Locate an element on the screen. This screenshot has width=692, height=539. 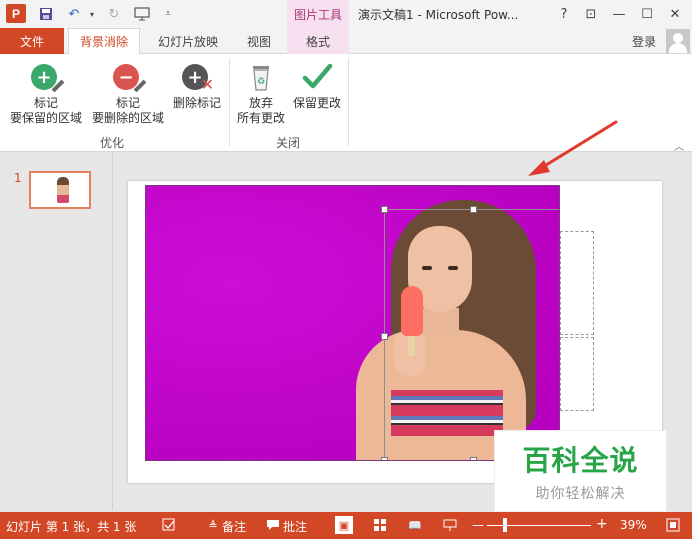
undo-dropdown-icon: ▾ is located at coordinates (92, 14).